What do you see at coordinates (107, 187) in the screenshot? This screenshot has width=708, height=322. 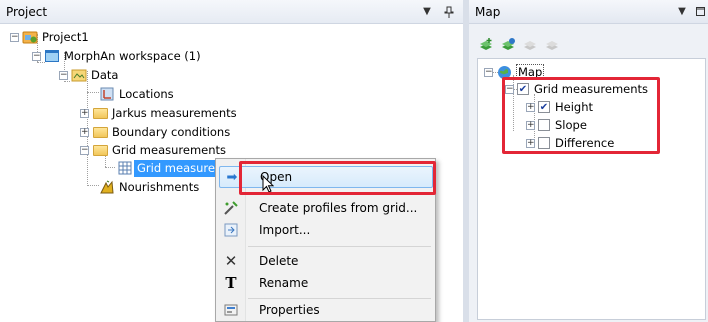 I see `nourishment-icon` at bounding box center [107, 187].